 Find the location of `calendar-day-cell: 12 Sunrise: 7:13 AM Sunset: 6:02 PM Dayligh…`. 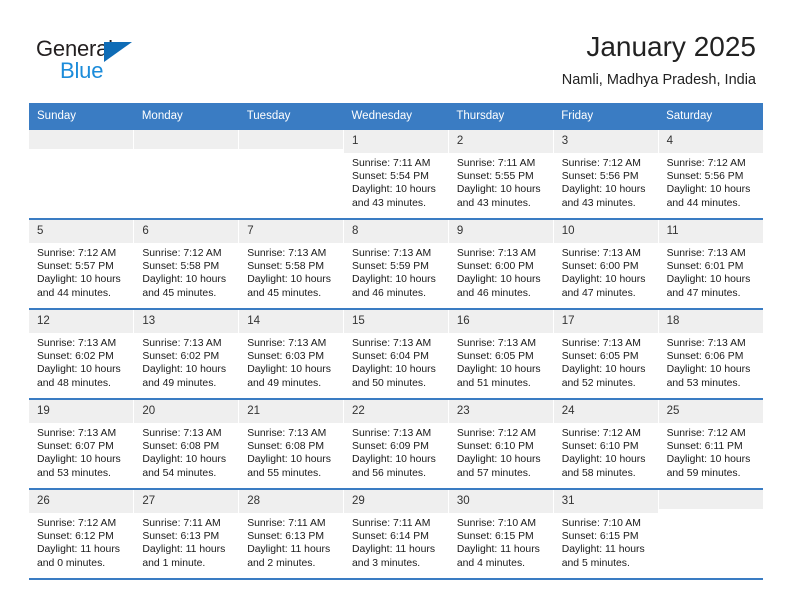

calendar-day-cell: 12 Sunrise: 7:13 AM Sunset: 6:02 PM Dayligh… is located at coordinates (82, 353).